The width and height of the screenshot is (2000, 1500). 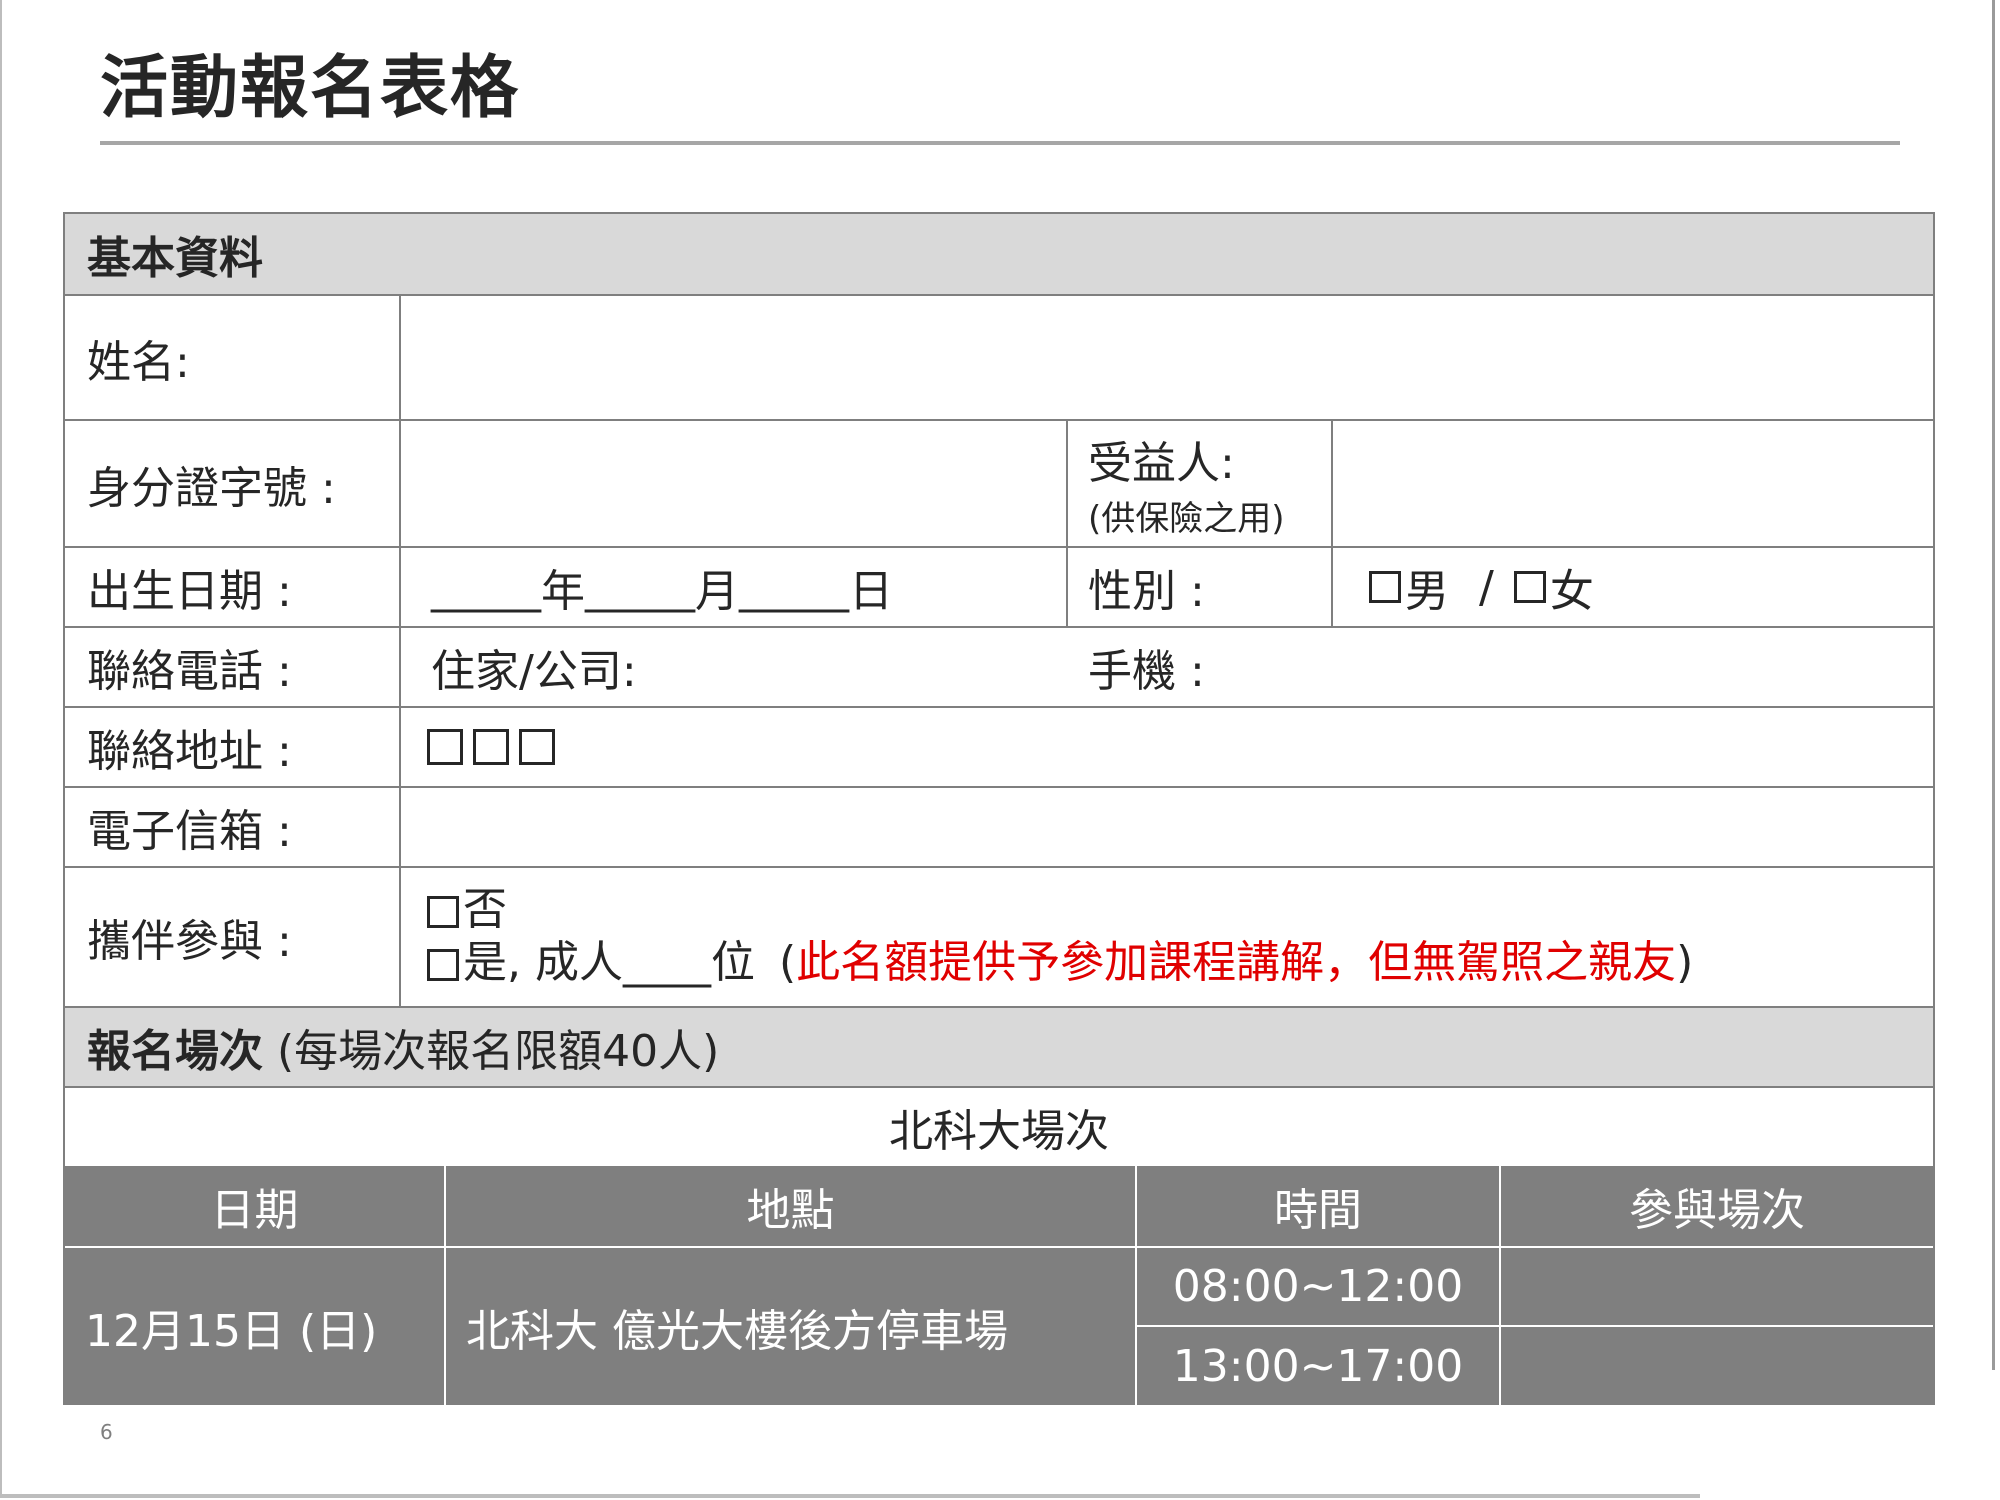 I want to click on birth-month-blank: _____, so click(x=640, y=587).